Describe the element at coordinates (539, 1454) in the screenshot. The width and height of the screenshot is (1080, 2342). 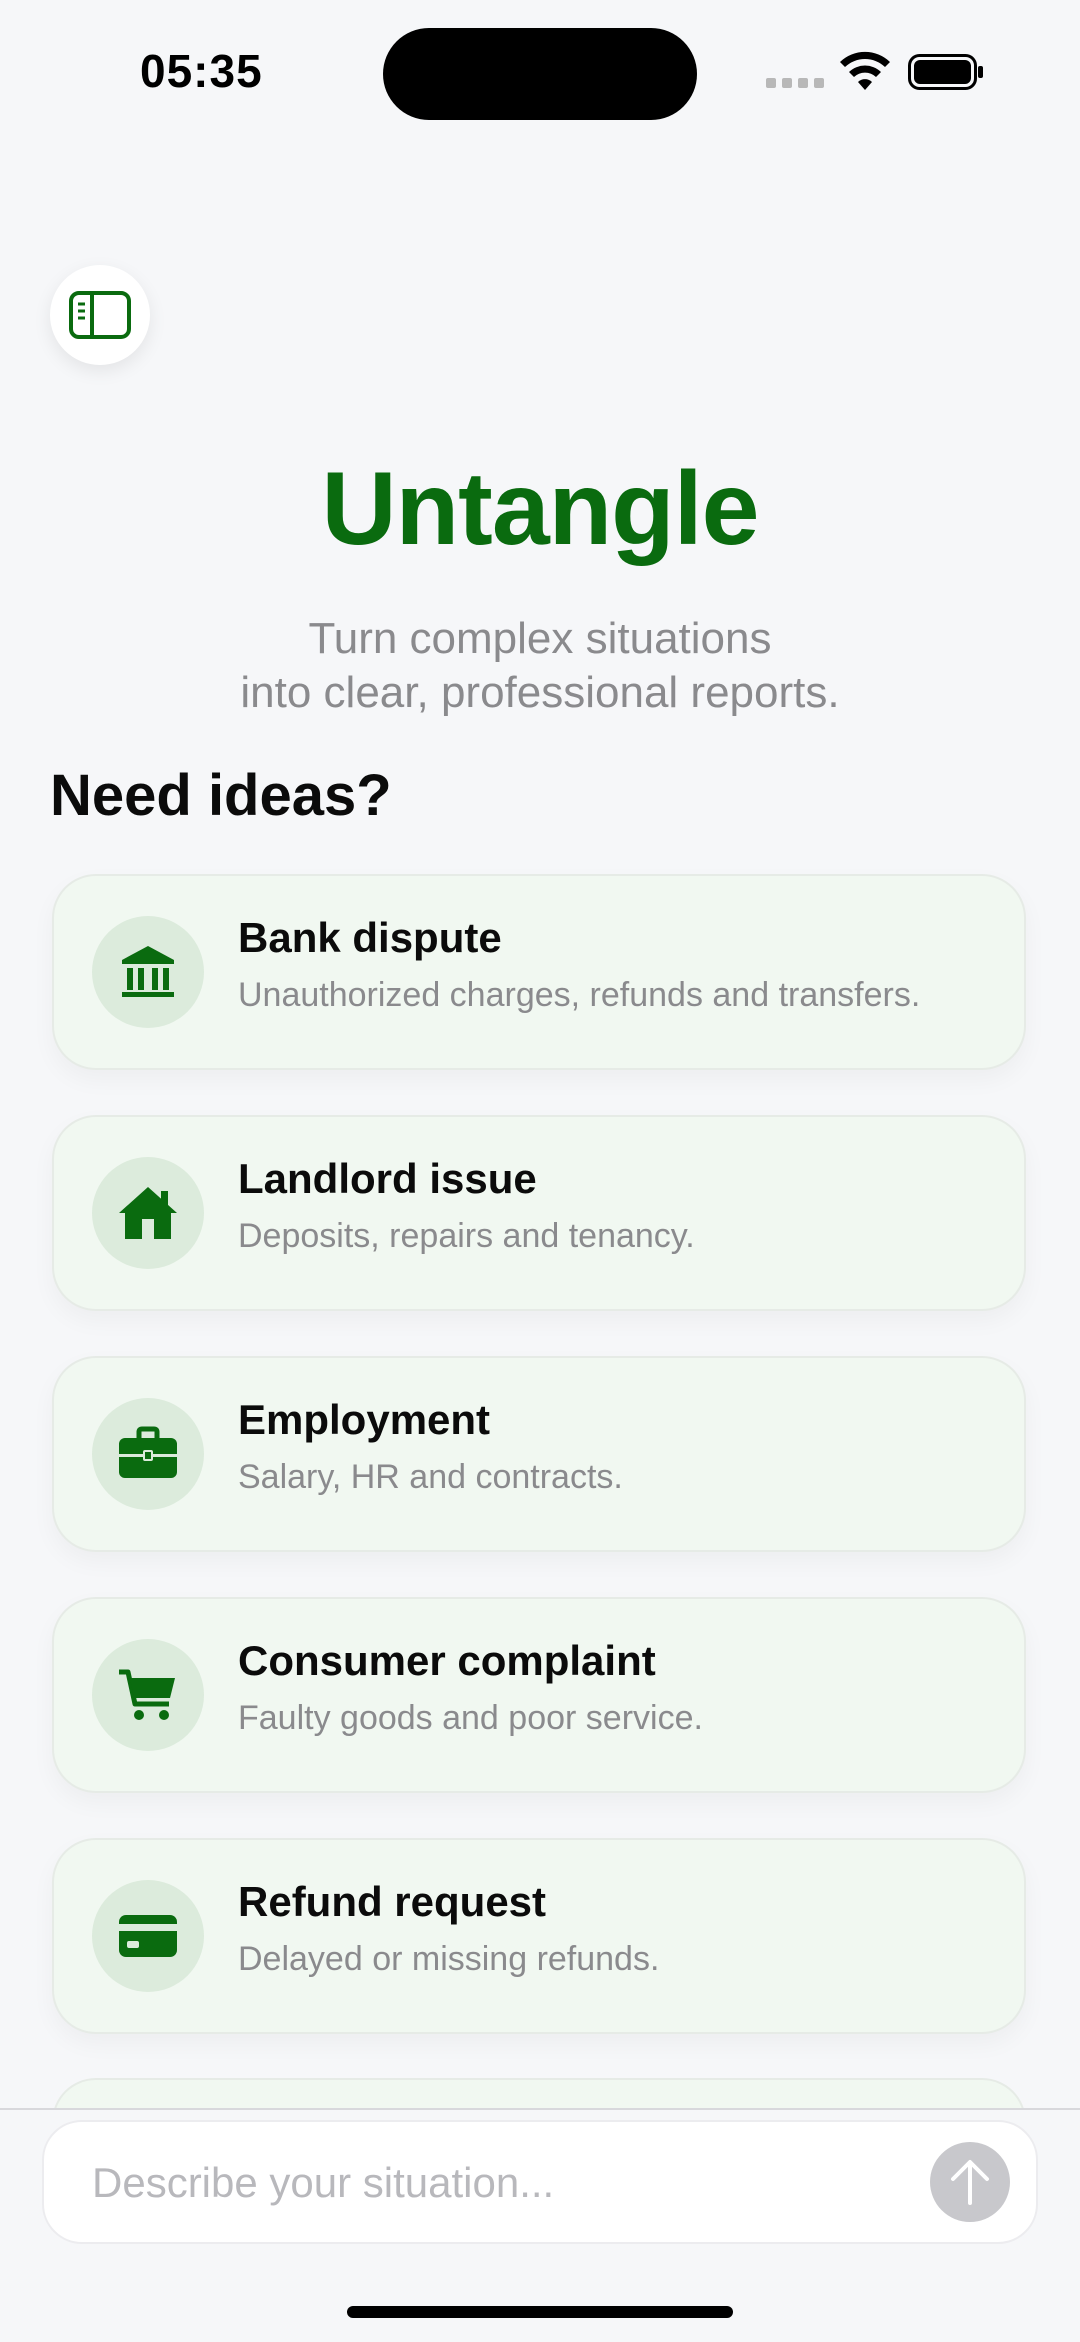
I see `idea-card-employment: Employment Salary, HR and contracts.` at that location.